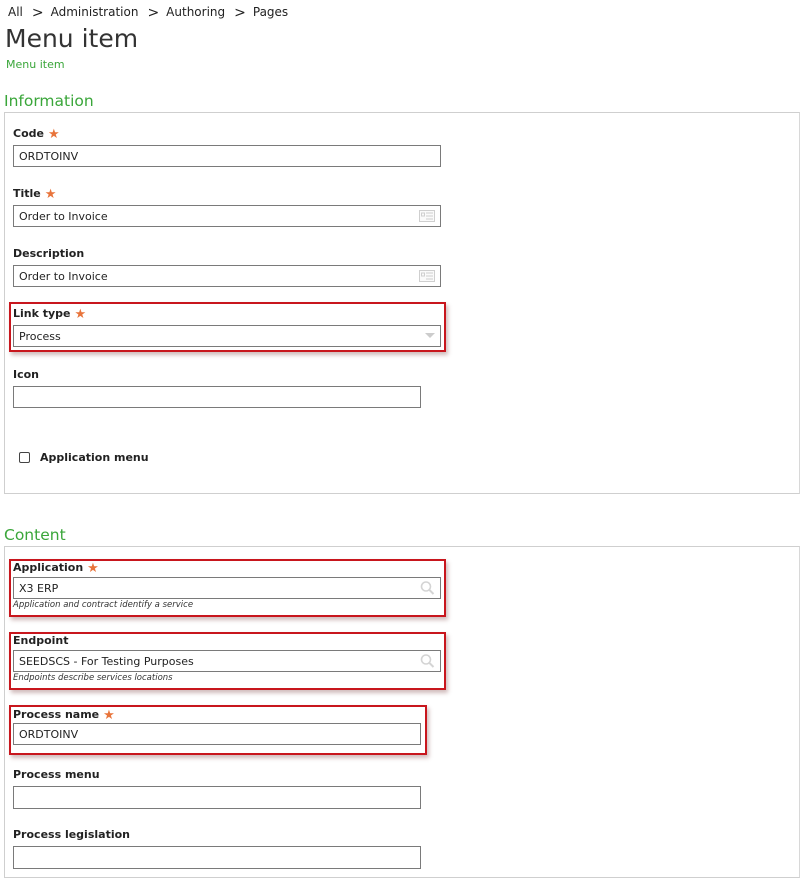  What do you see at coordinates (227, 216) in the screenshot?
I see `title-input: Order to Invoice` at bounding box center [227, 216].